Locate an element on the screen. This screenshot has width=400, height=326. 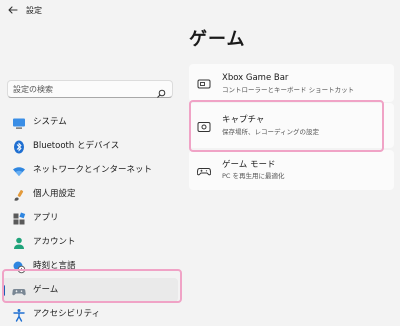
sidebar-item-accounts: アカウント is located at coordinates (90, 242).